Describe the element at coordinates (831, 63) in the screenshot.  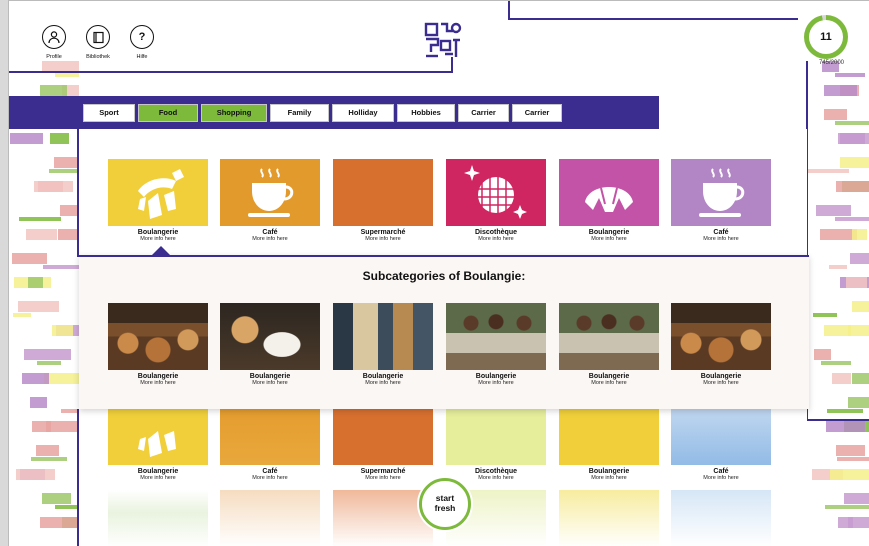
I see `score-progress: 745/2000` at that location.